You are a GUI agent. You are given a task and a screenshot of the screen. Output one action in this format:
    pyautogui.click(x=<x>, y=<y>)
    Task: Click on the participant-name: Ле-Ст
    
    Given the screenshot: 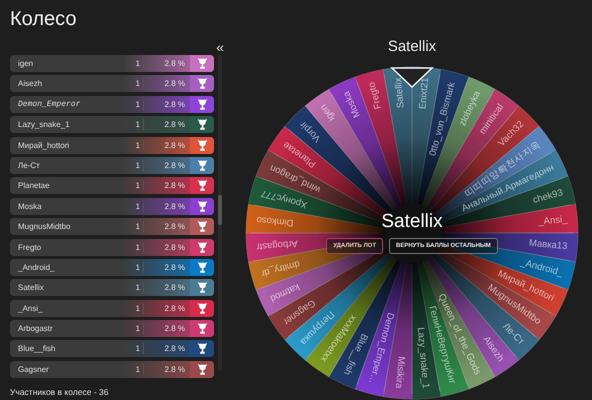 What is the action you would take?
    pyautogui.click(x=29, y=165)
    